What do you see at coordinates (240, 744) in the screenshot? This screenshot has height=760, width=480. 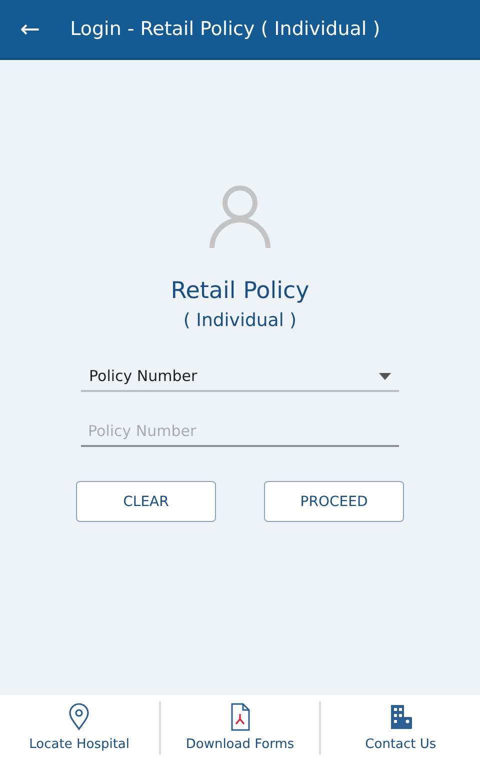 I see `nav-link: Download Forms` at bounding box center [240, 744].